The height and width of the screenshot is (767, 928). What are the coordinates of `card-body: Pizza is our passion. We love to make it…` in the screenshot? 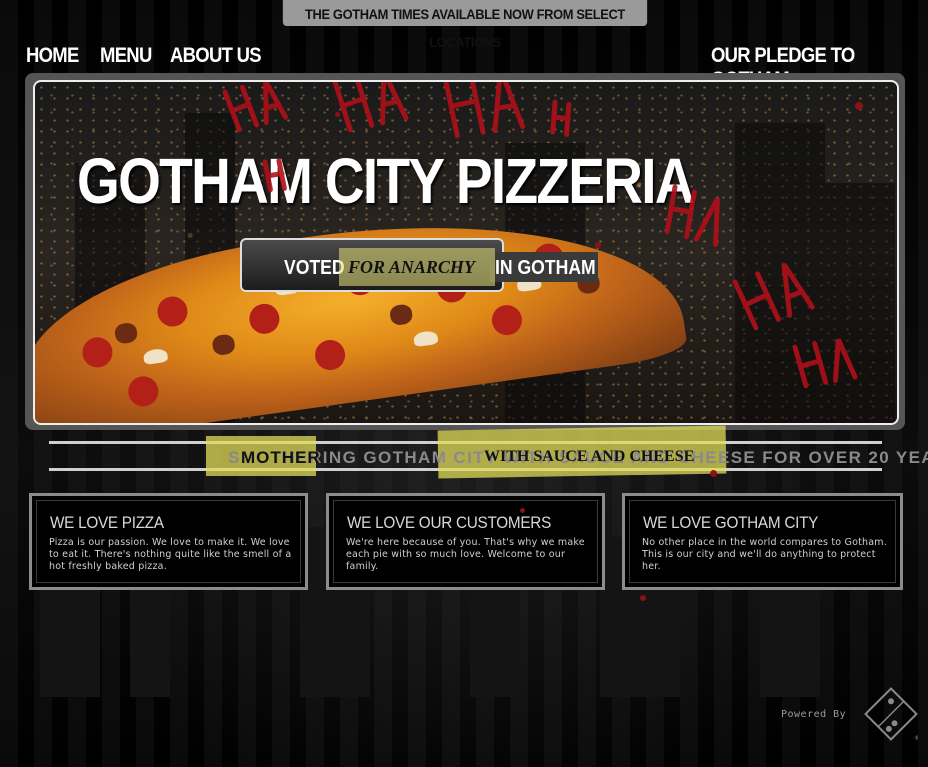 It's located at (170, 554).